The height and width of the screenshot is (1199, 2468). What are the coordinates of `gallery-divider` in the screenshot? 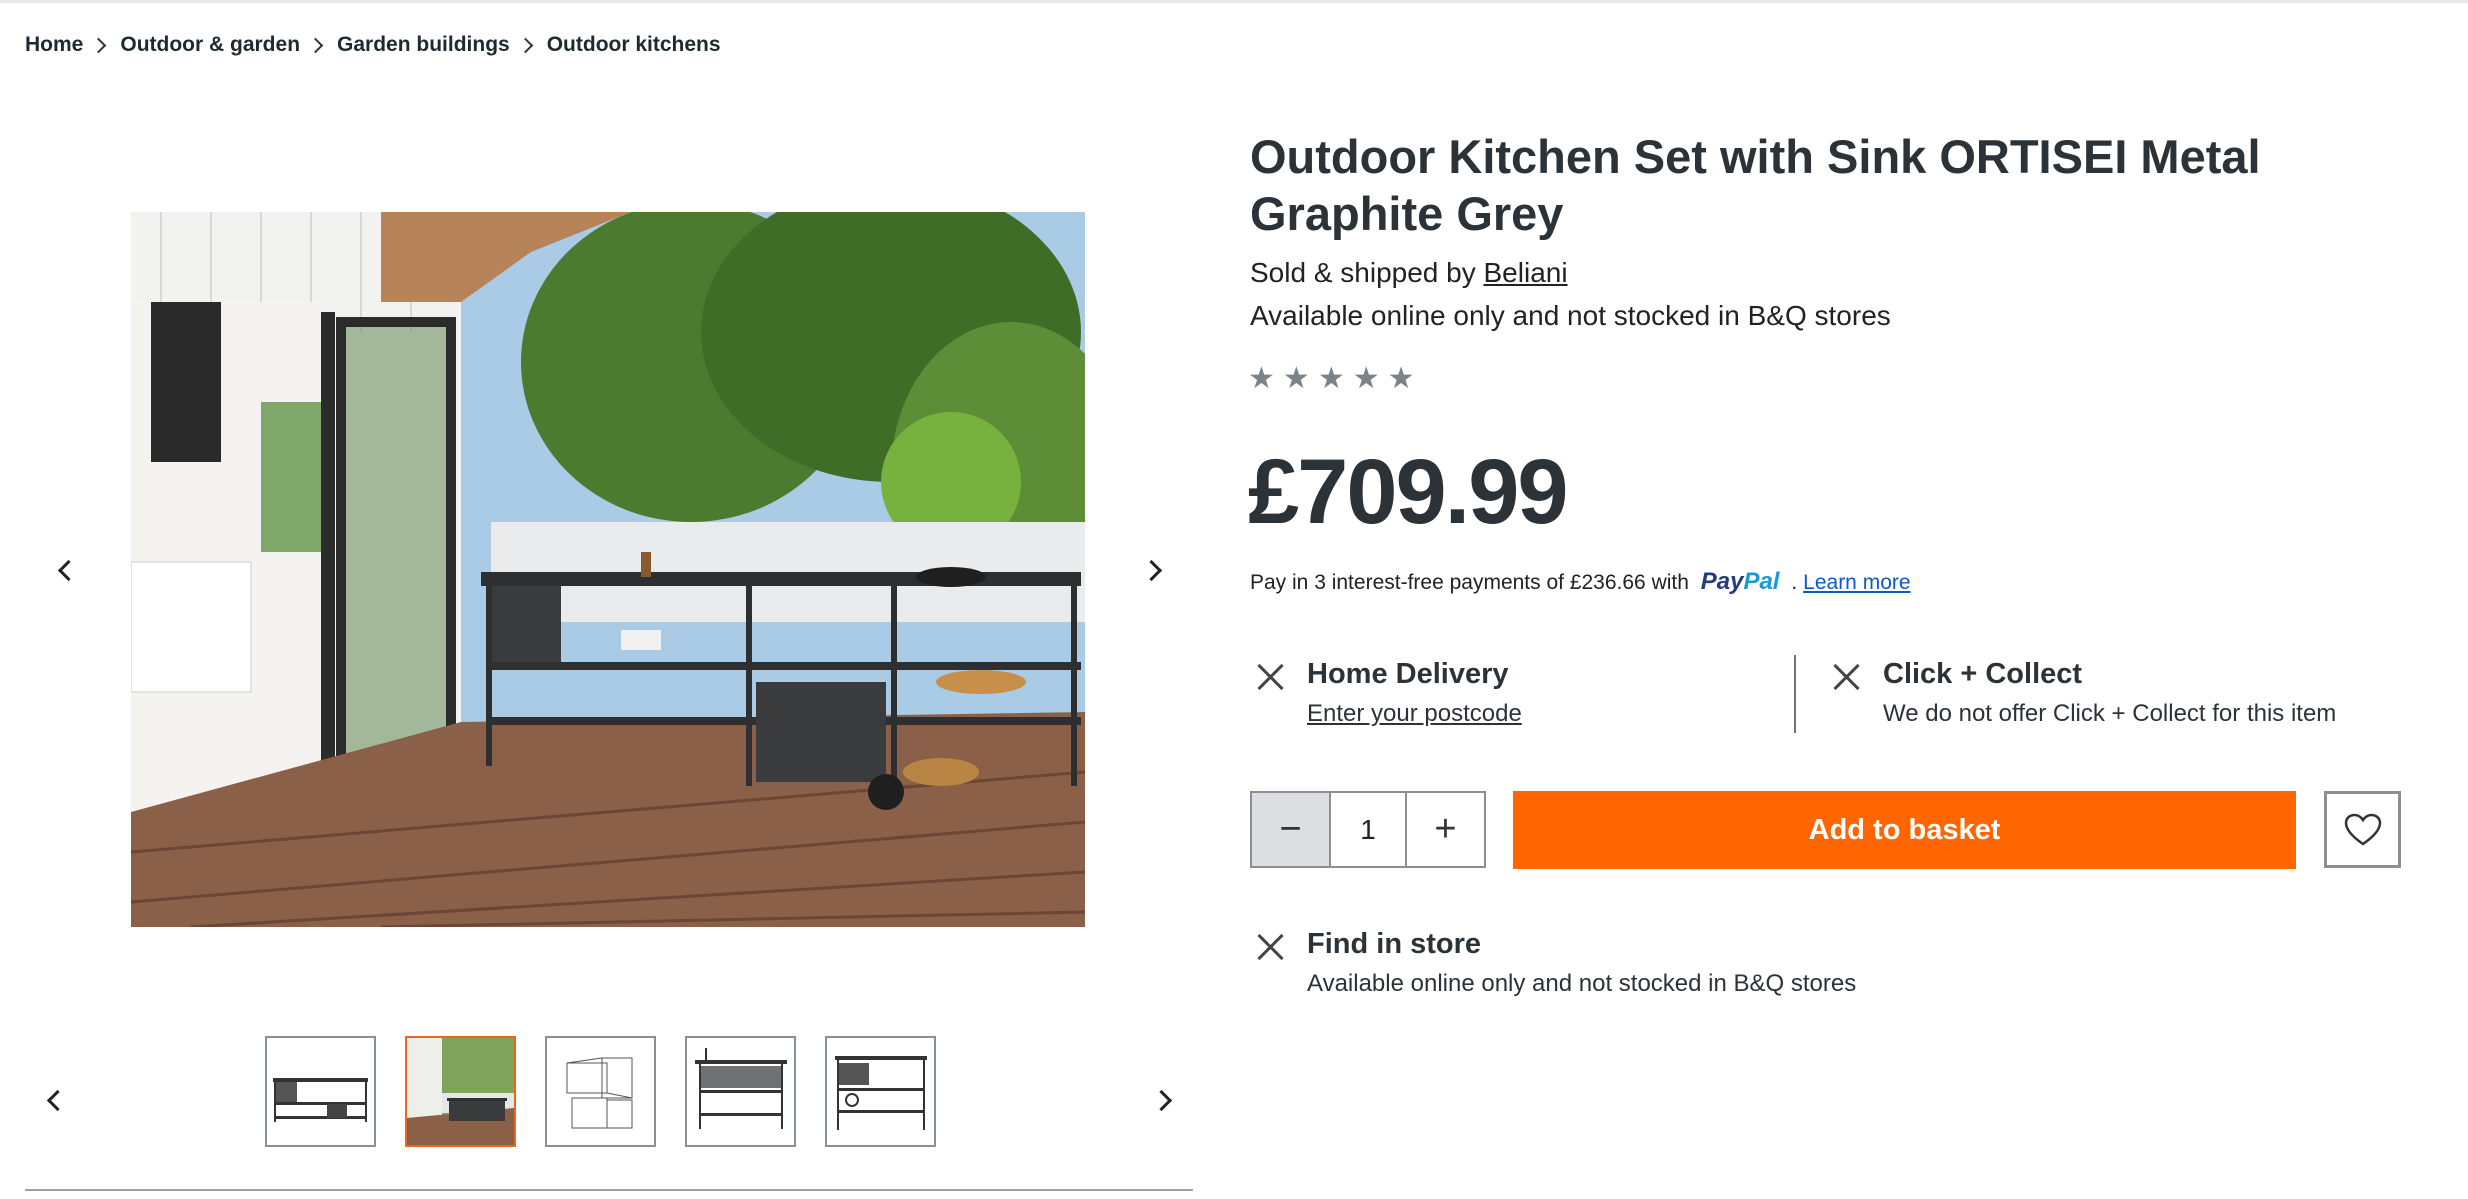 It's located at (609, 1190).